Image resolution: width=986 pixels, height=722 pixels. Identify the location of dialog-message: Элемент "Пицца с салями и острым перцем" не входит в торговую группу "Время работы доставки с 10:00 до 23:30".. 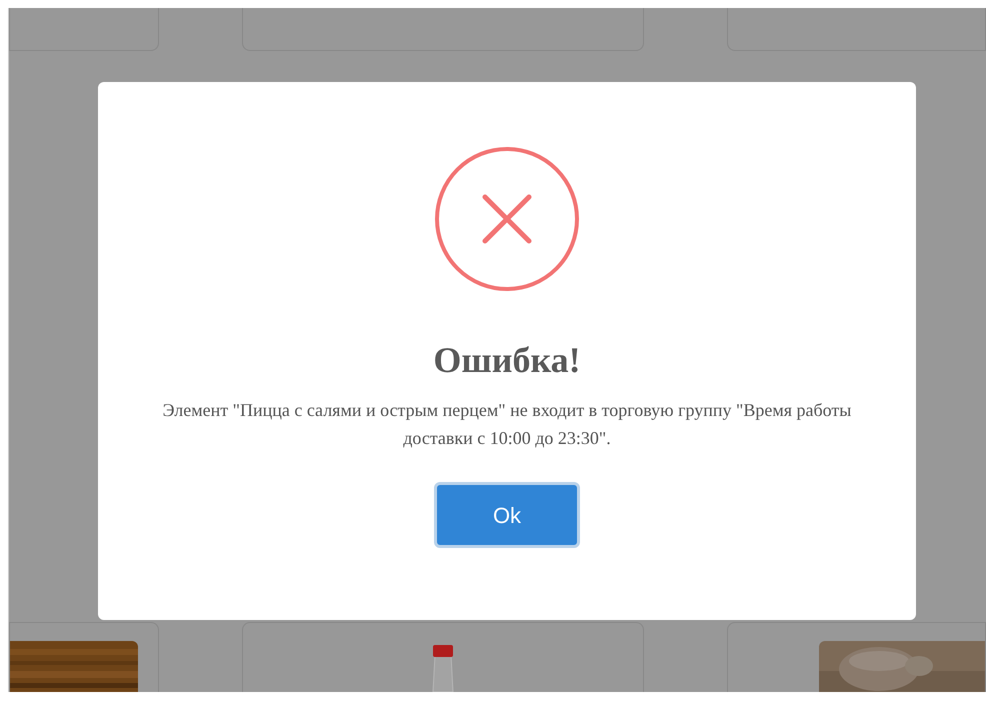
(507, 424).